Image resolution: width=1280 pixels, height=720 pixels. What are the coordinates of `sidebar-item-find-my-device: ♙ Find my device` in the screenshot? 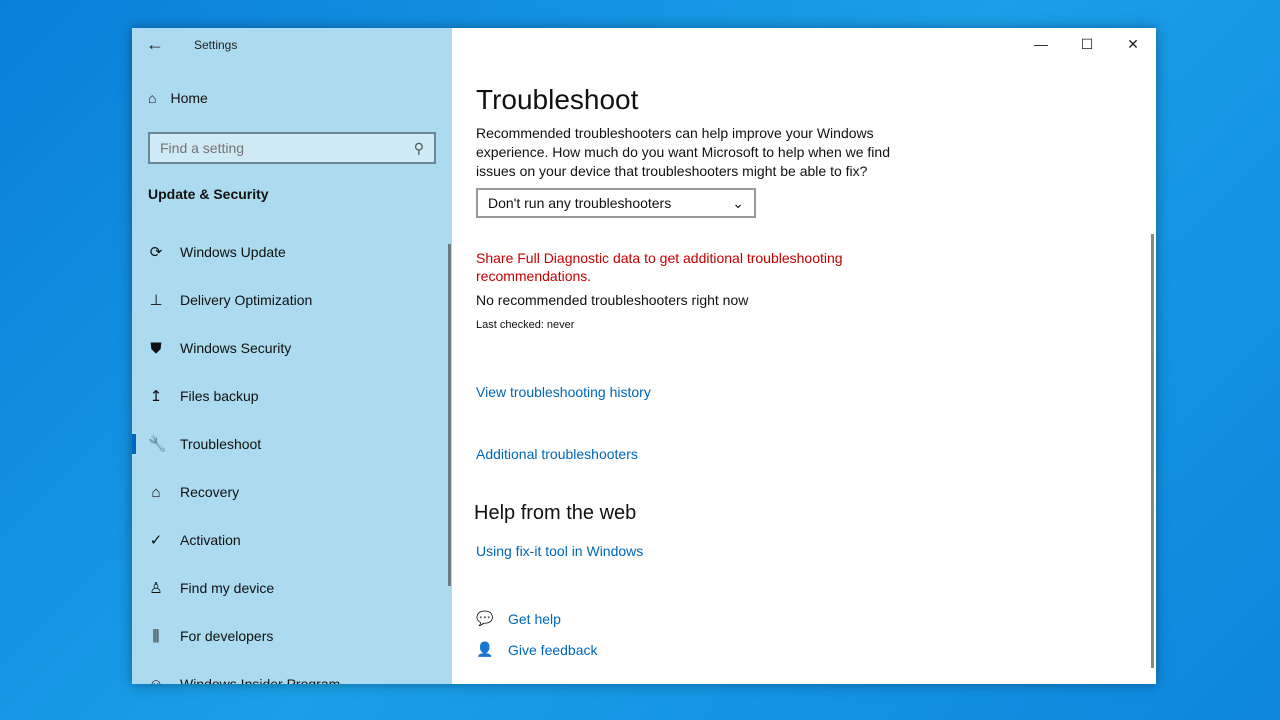 It's located at (292, 588).